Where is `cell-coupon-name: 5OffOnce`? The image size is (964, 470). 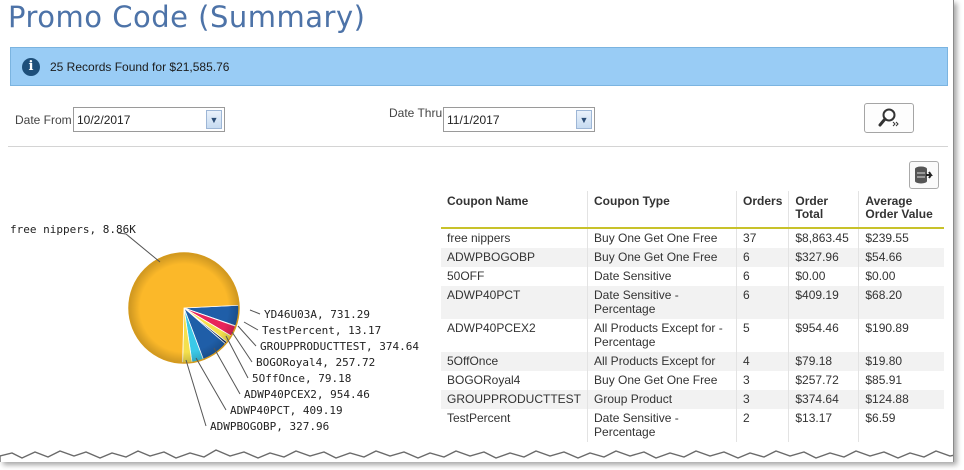
cell-coupon-name: 5OffOnce is located at coordinates (515, 361).